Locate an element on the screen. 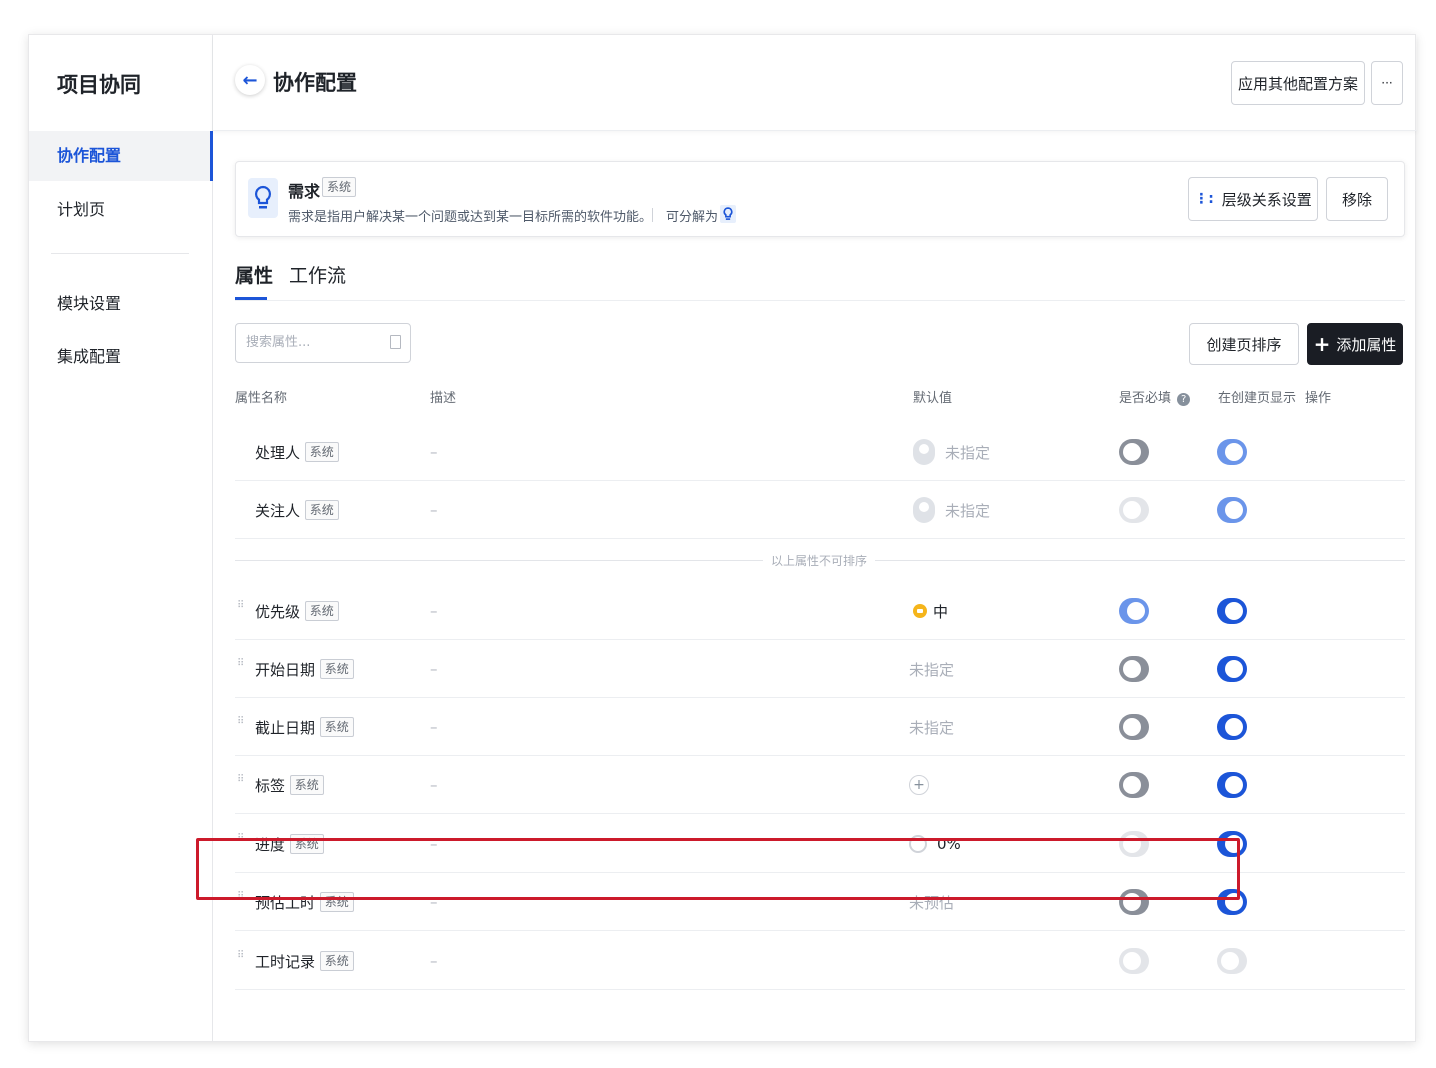 This screenshot has width=1436, height=1068. attribute-name: 进度 系统 is located at coordinates (289, 844).